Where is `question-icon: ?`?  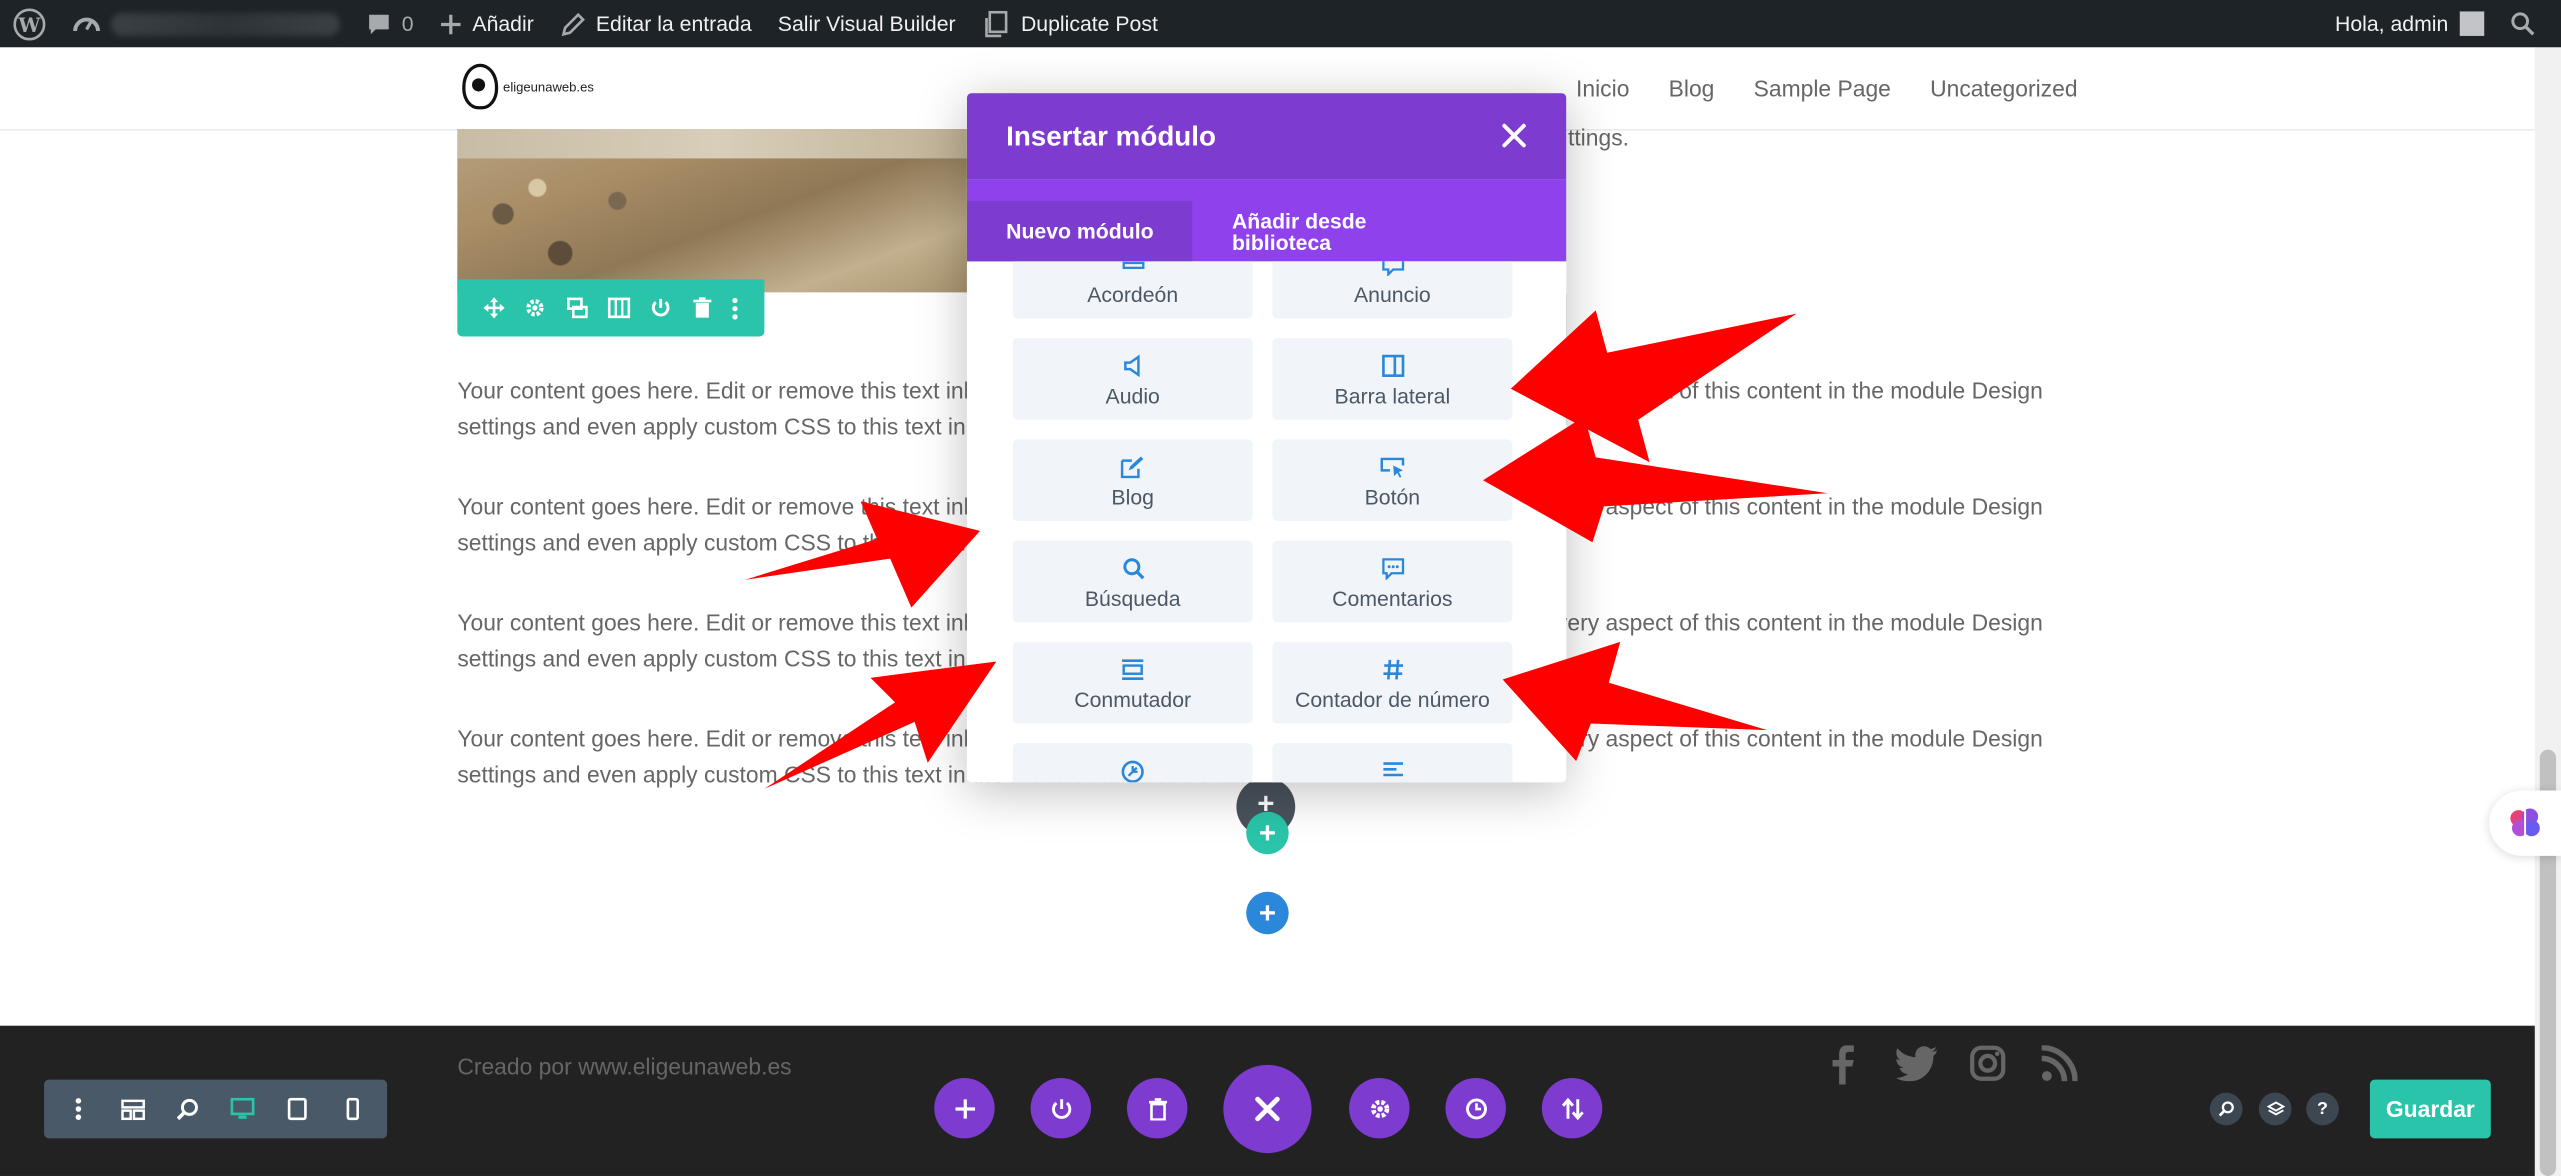
question-icon: ? is located at coordinates (2323, 1109).